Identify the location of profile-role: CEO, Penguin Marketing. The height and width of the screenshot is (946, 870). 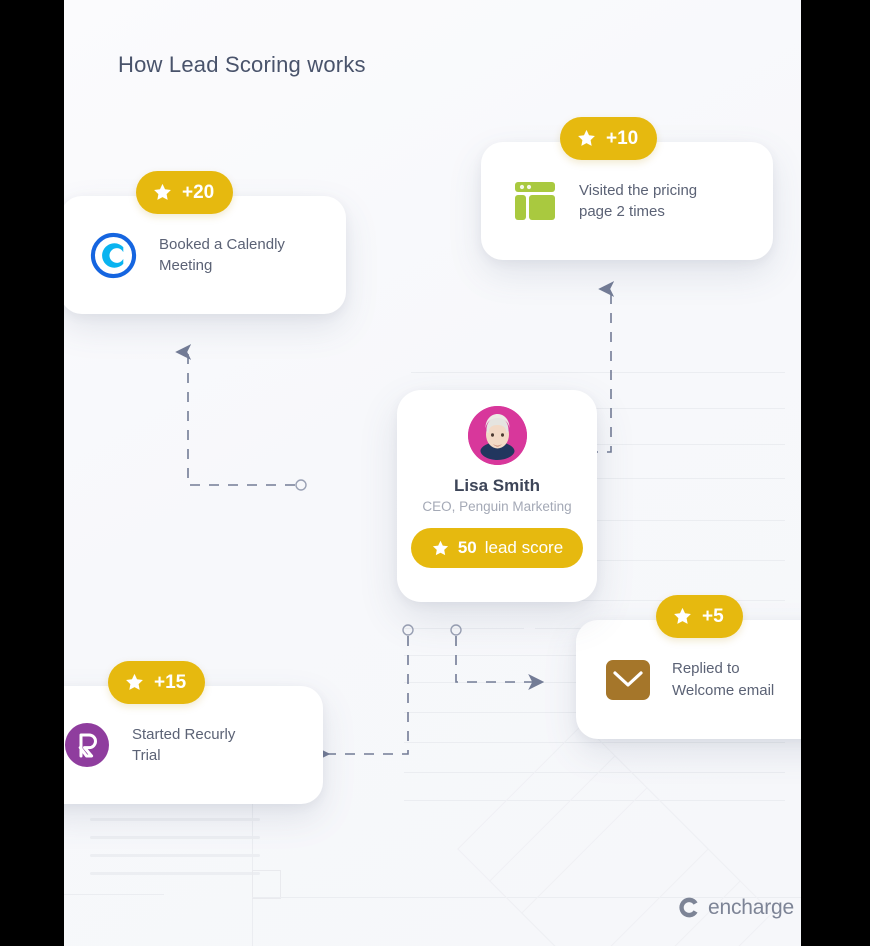
(497, 506).